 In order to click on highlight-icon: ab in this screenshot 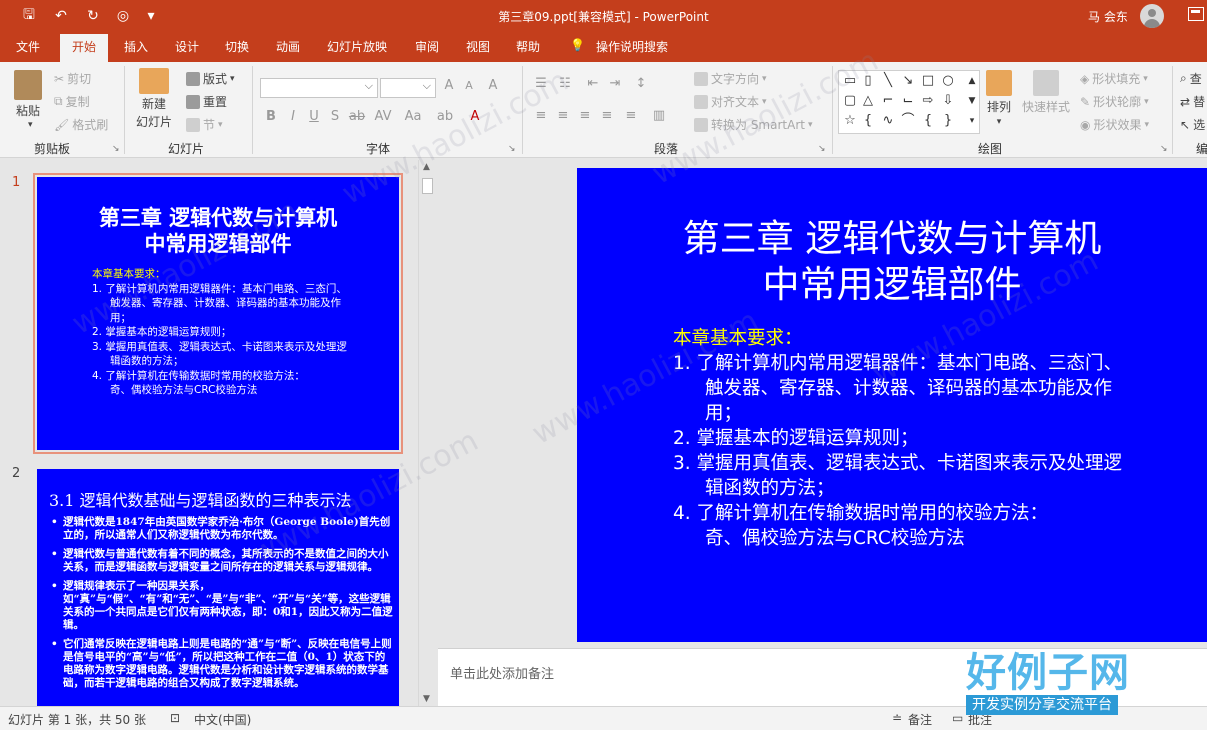, I will do `click(445, 116)`.